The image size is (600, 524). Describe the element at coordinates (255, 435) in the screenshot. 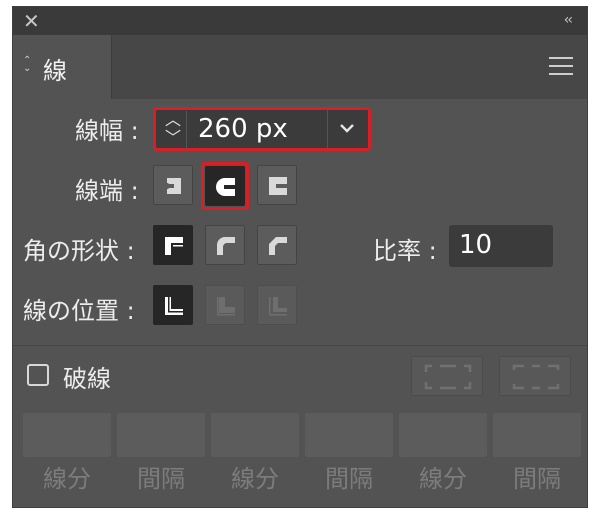

I see `dash-2-input` at that location.